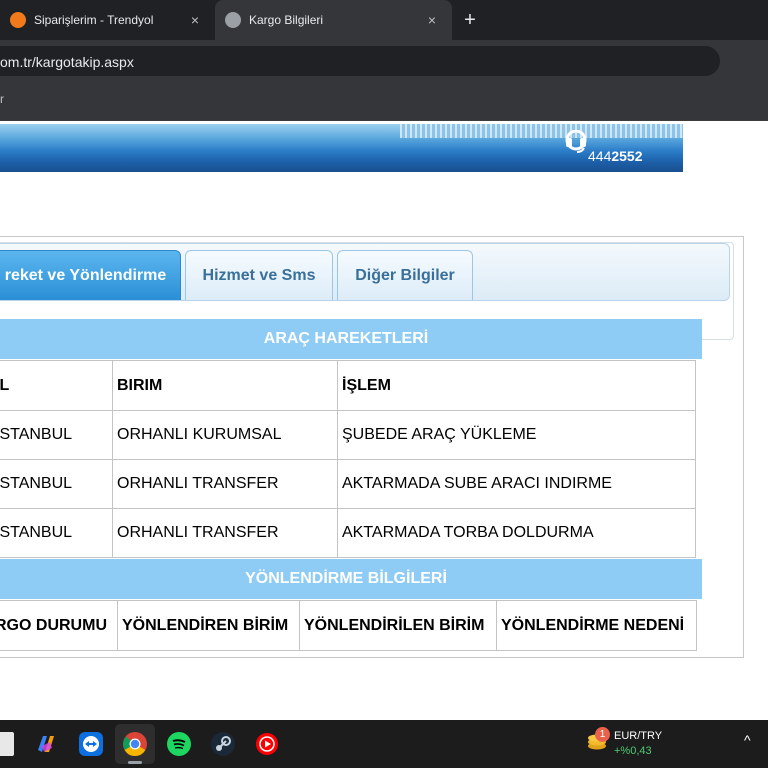 The height and width of the screenshot is (768, 768). What do you see at coordinates (541, 131) in the screenshot?
I see `banner-stripes` at bounding box center [541, 131].